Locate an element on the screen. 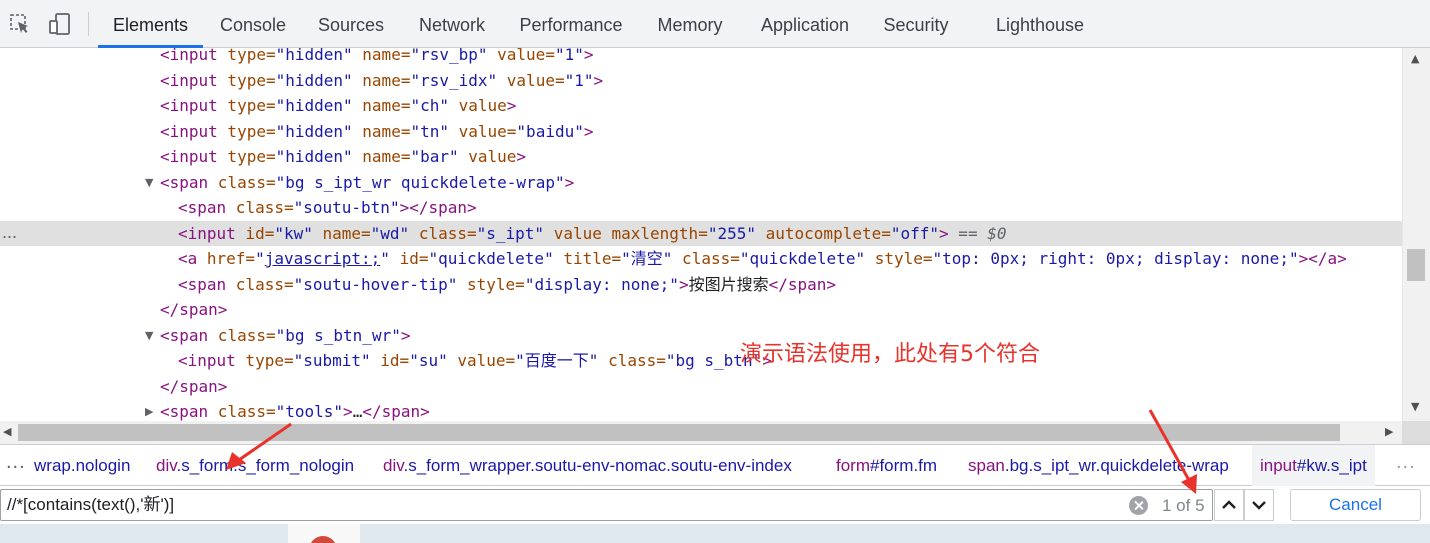 The image size is (1430, 543). search-bar: //*[contains(text(),'新')] 1 of 5 Cancel is located at coordinates (715, 505).